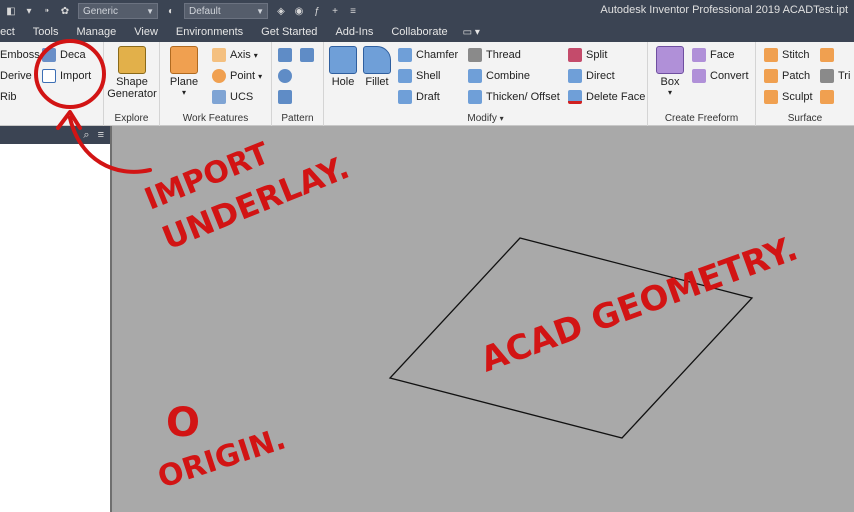  What do you see at coordinates (428, 97) in the screenshot?
I see `draft-label: Draft` at bounding box center [428, 97].